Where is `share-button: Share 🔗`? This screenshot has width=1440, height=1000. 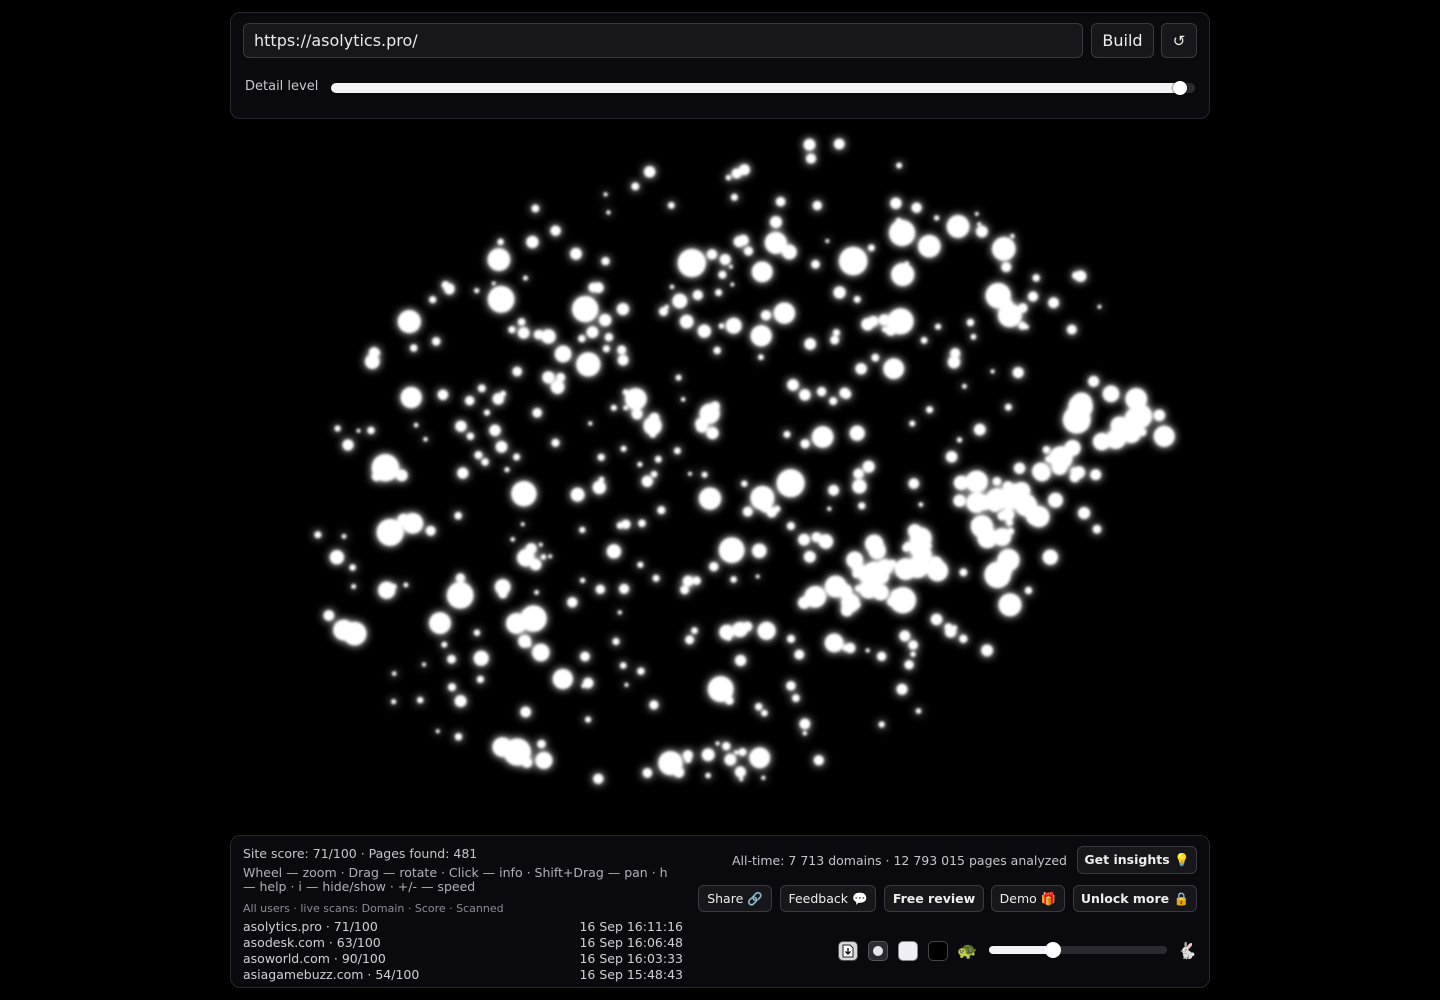
share-button: Share 🔗 is located at coordinates (735, 898).